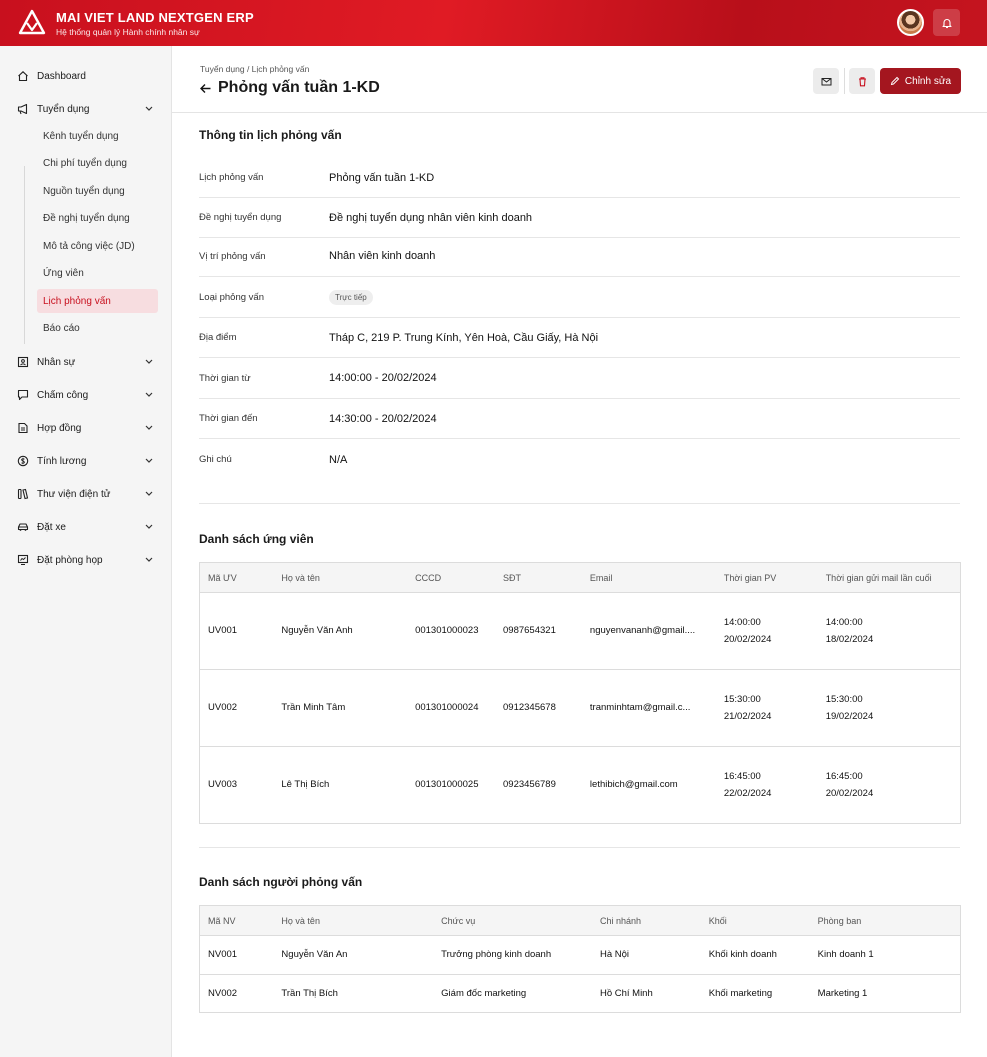 This screenshot has width=987, height=1057. I want to click on date: 18/02/2024, so click(849, 639).